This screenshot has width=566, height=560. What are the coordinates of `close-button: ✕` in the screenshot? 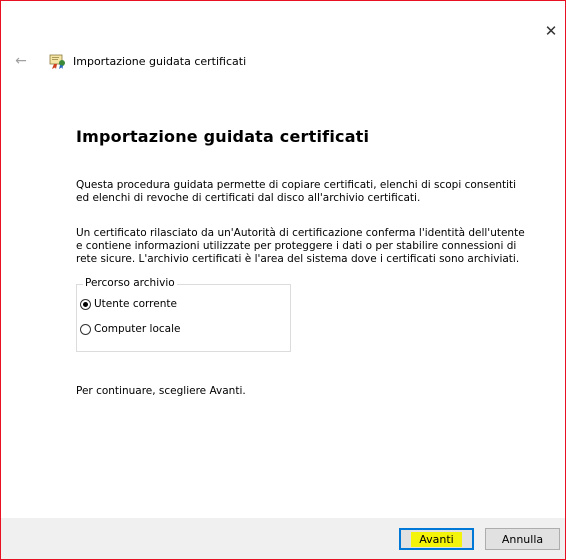 It's located at (551, 31).